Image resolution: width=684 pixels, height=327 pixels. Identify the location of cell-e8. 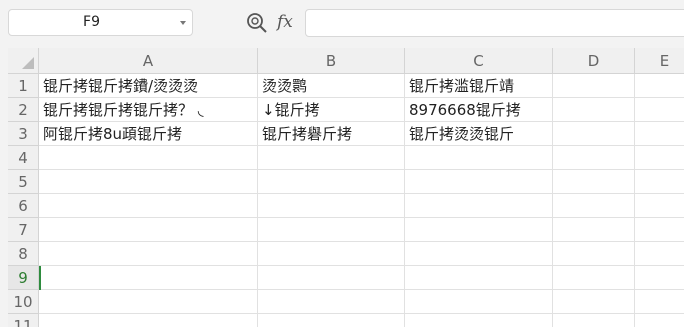
(659, 254).